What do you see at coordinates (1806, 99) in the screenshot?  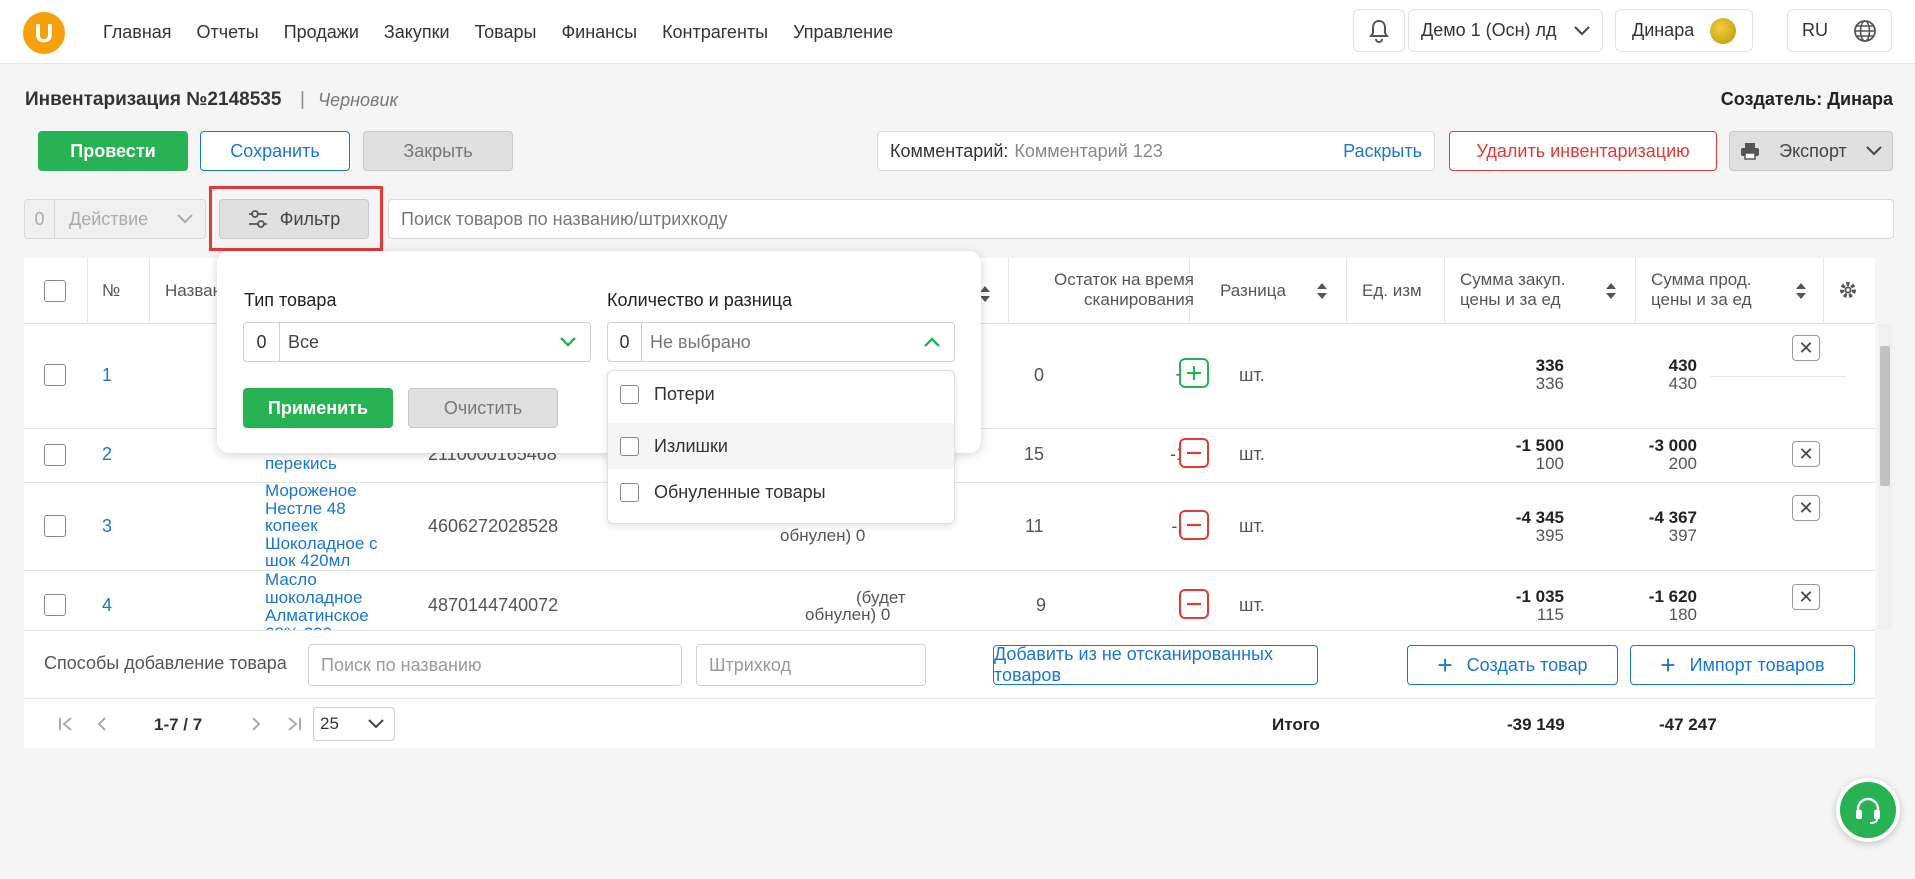 I see `creator-label: Создатель: Динара` at bounding box center [1806, 99].